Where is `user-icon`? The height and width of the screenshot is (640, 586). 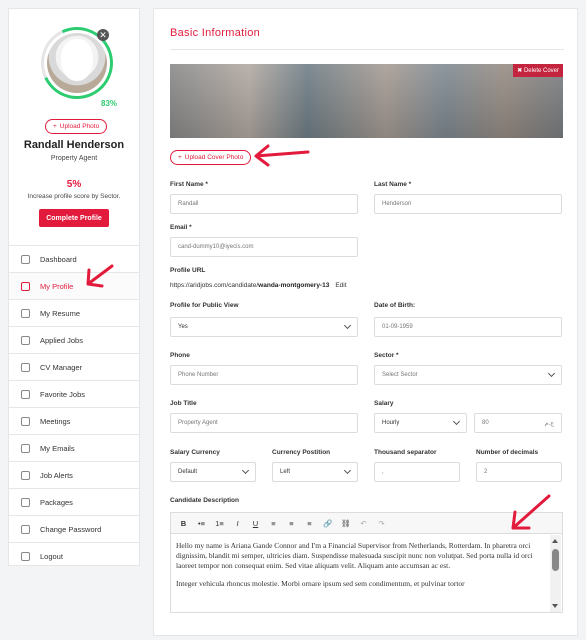 user-icon is located at coordinates (25, 286).